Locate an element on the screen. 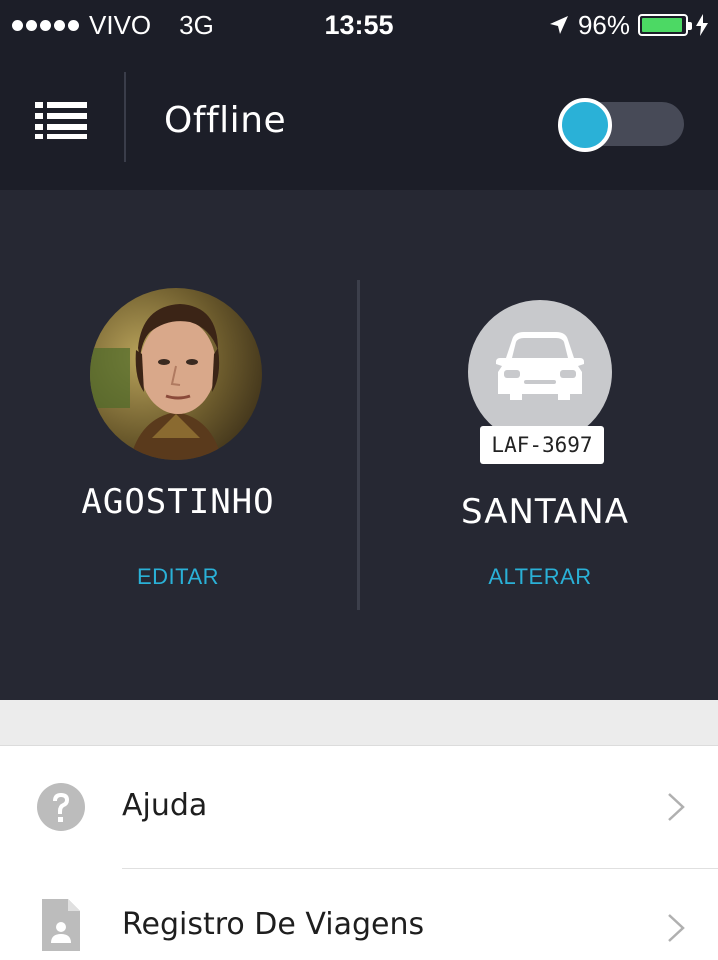  battery-icon is located at coordinates (665, 25).